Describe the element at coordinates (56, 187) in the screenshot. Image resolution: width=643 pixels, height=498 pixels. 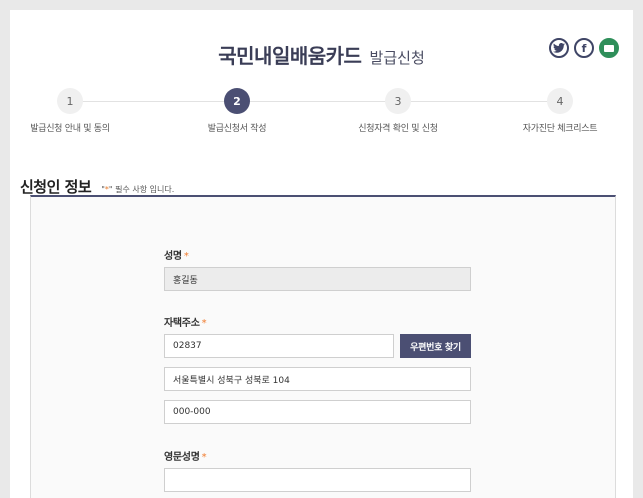
I see `section-title: 신청인 정보` at that location.